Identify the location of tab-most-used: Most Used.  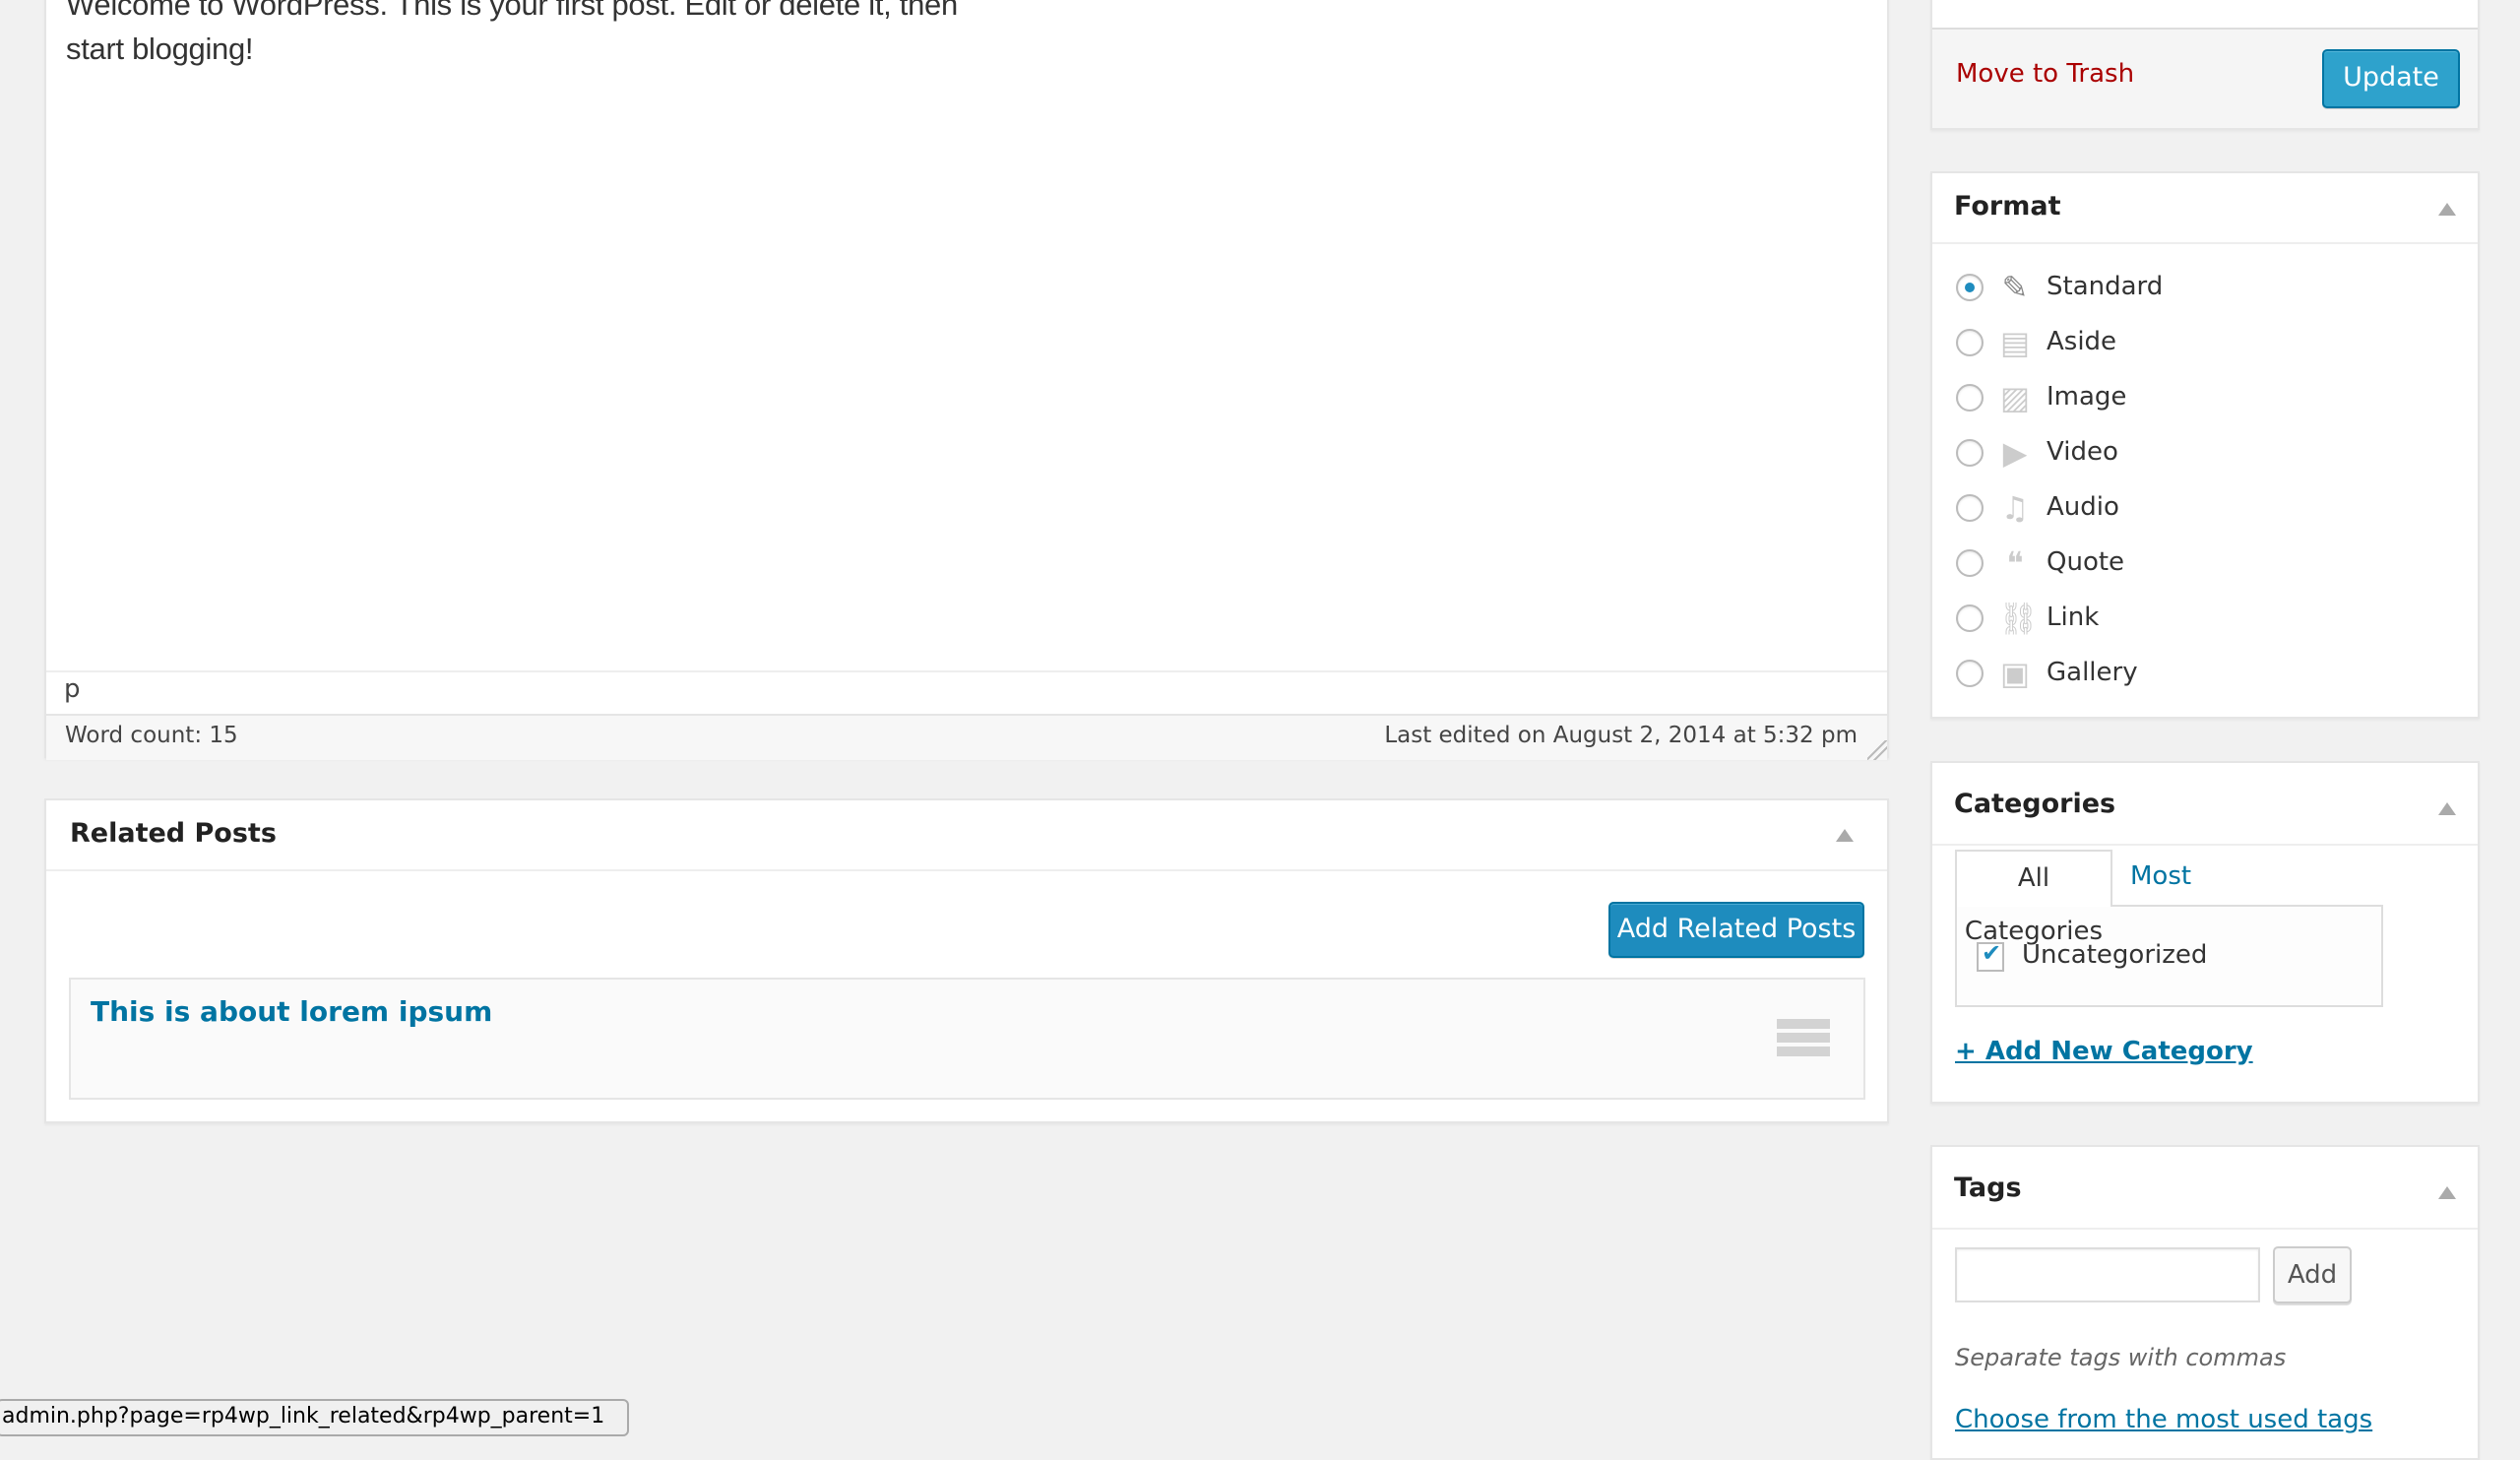
(2162, 897).